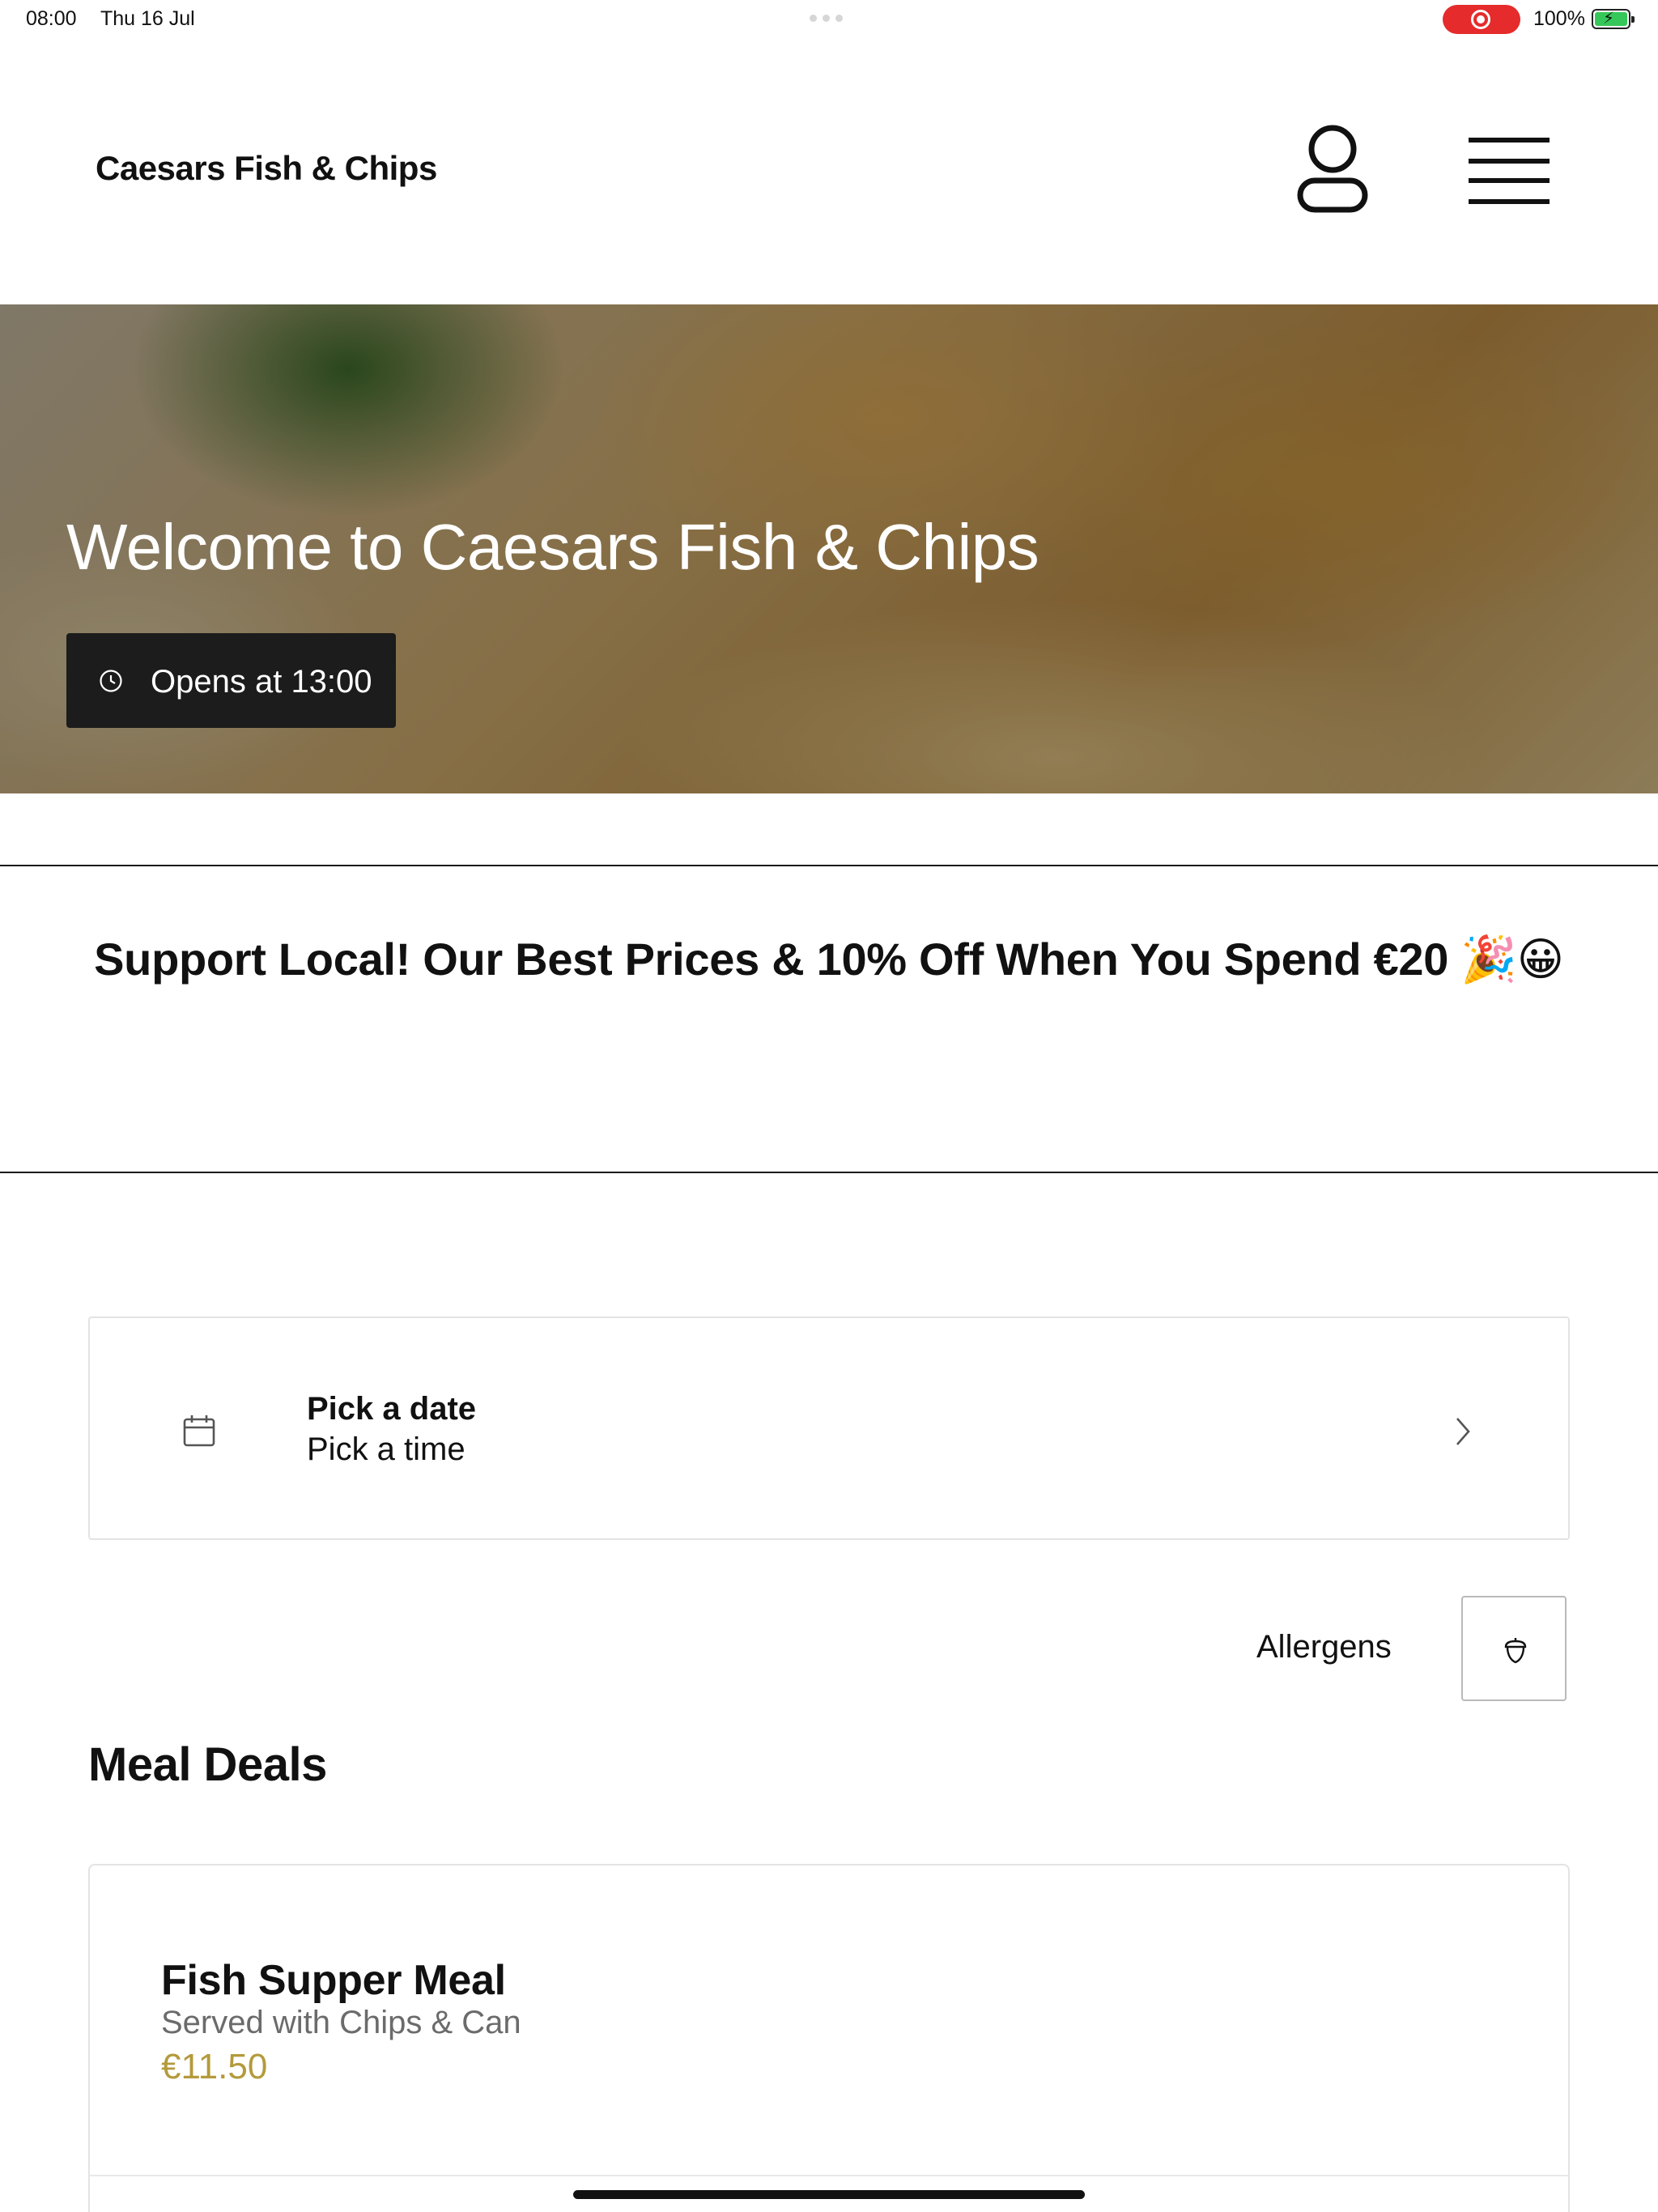  I want to click on menu-item-price: €11.50, so click(214, 2067).